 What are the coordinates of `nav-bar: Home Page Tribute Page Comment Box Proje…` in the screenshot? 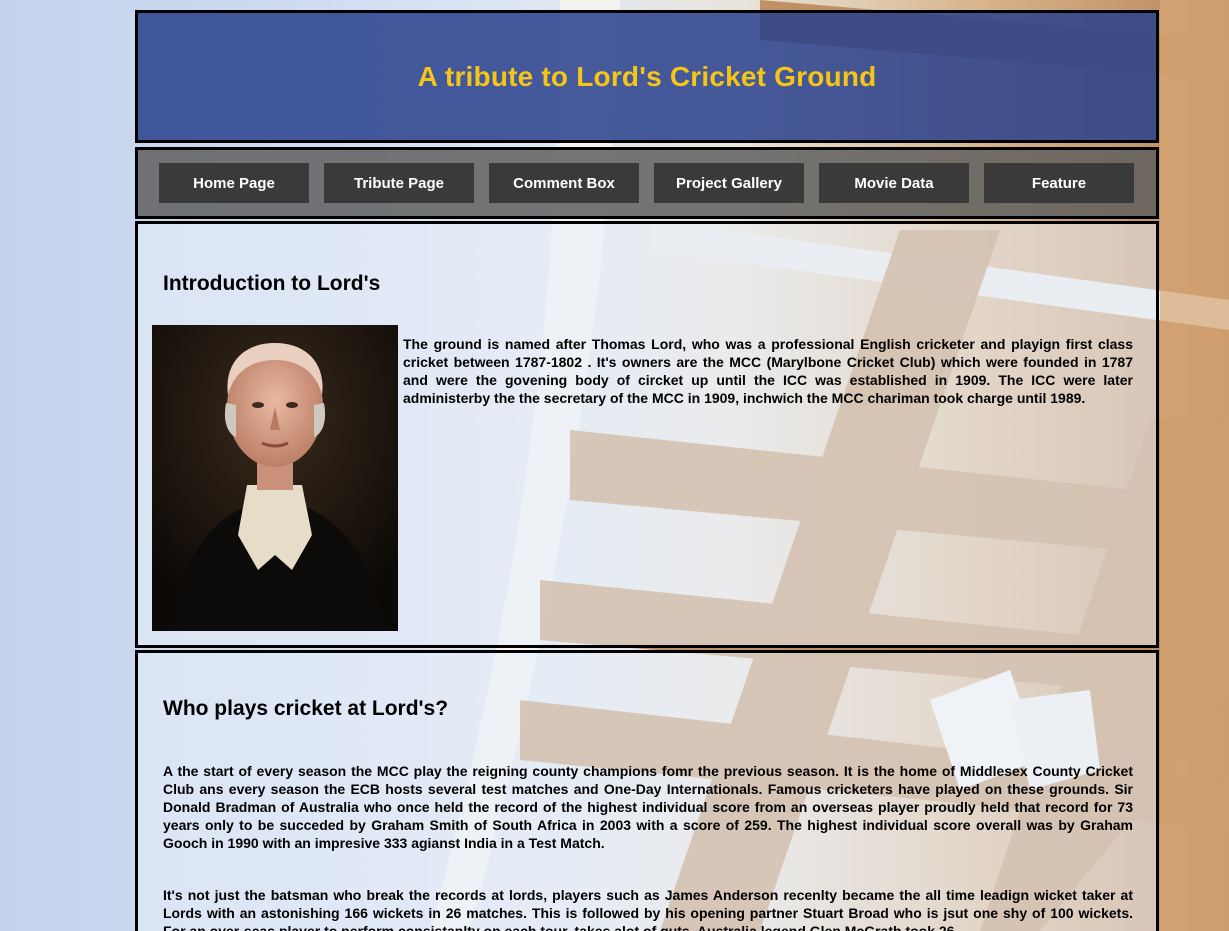 It's located at (647, 183).